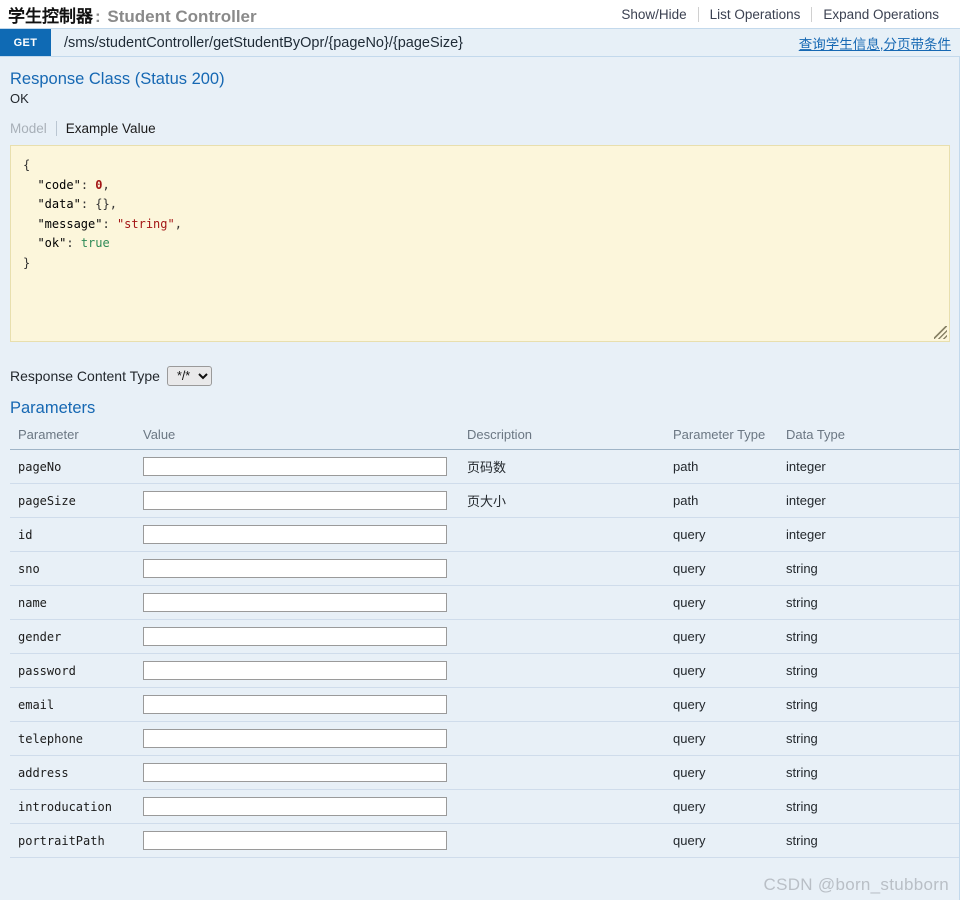 Image resolution: width=960 pixels, height=901 pixels. I want to click on cell-parameter-description: 页大小, so click(562, 500).